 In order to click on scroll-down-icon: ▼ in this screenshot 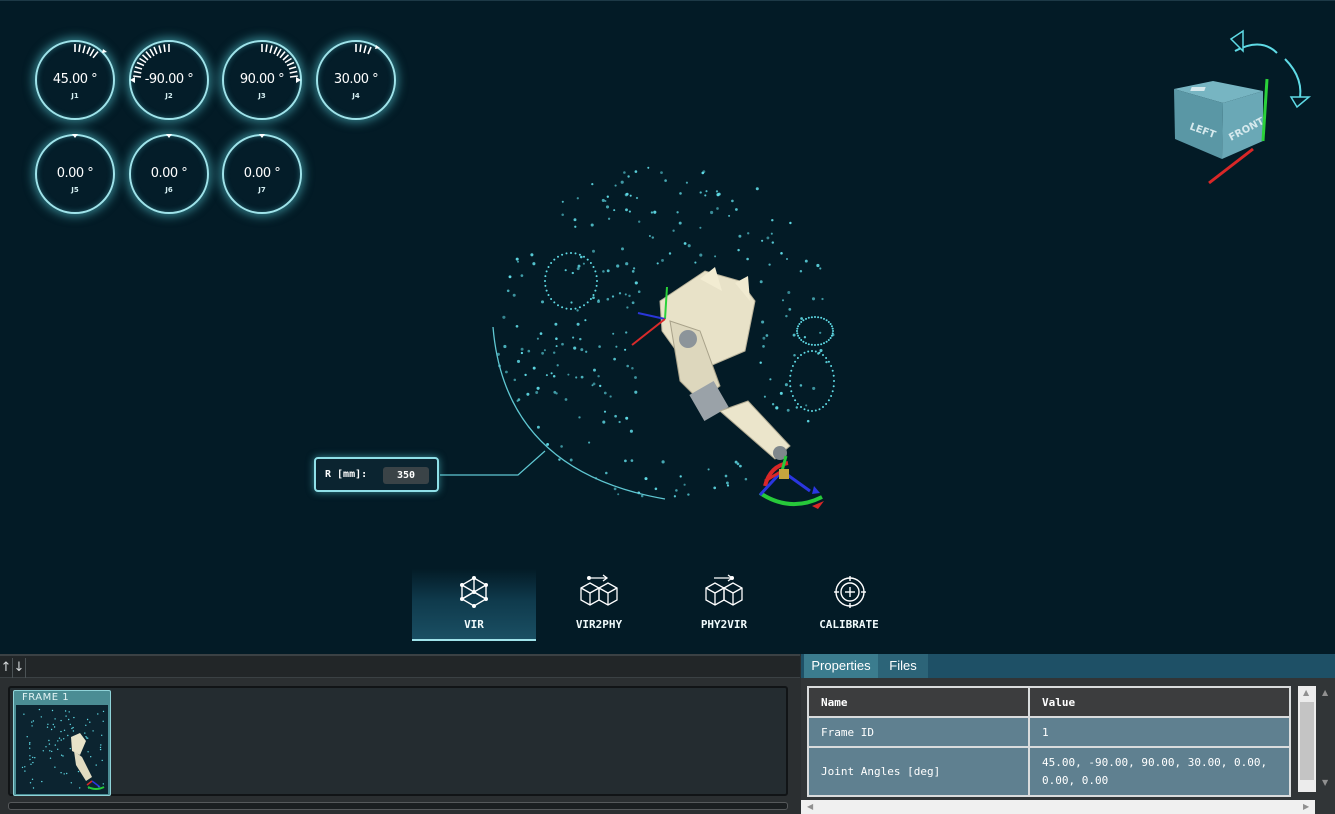, I will do `click(1325, 782)`.